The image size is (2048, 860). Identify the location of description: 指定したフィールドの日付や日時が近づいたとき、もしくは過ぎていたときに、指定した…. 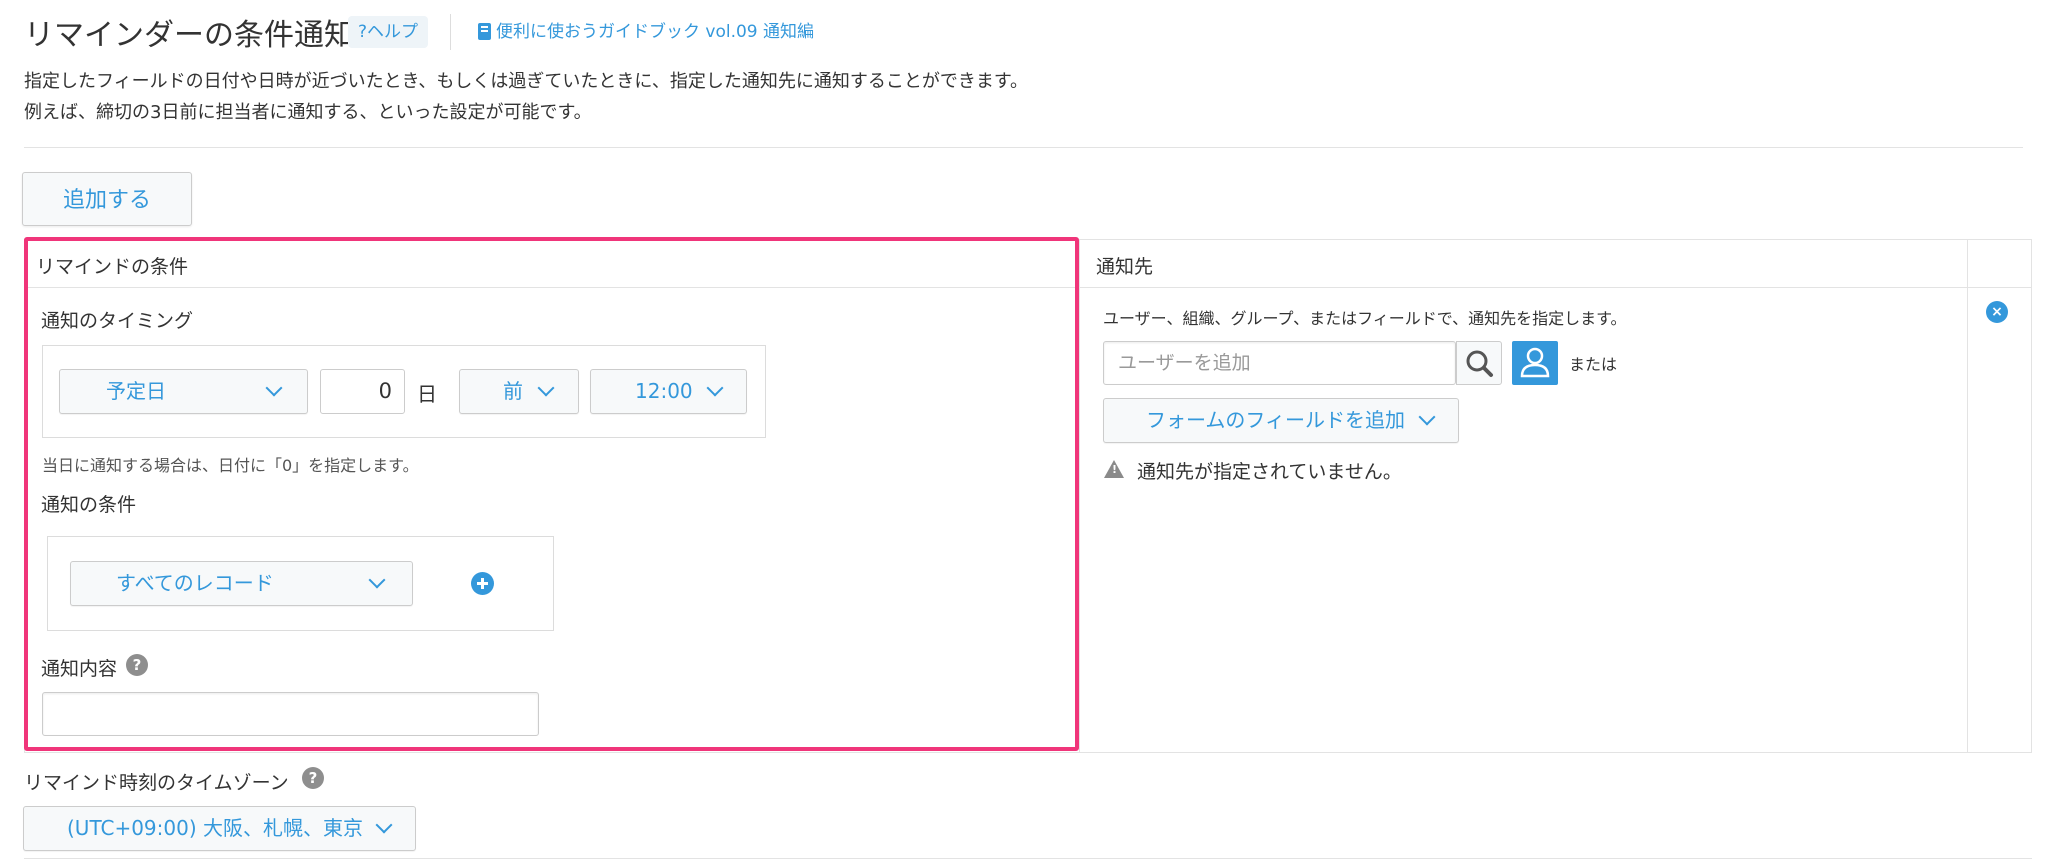
(526, 97).